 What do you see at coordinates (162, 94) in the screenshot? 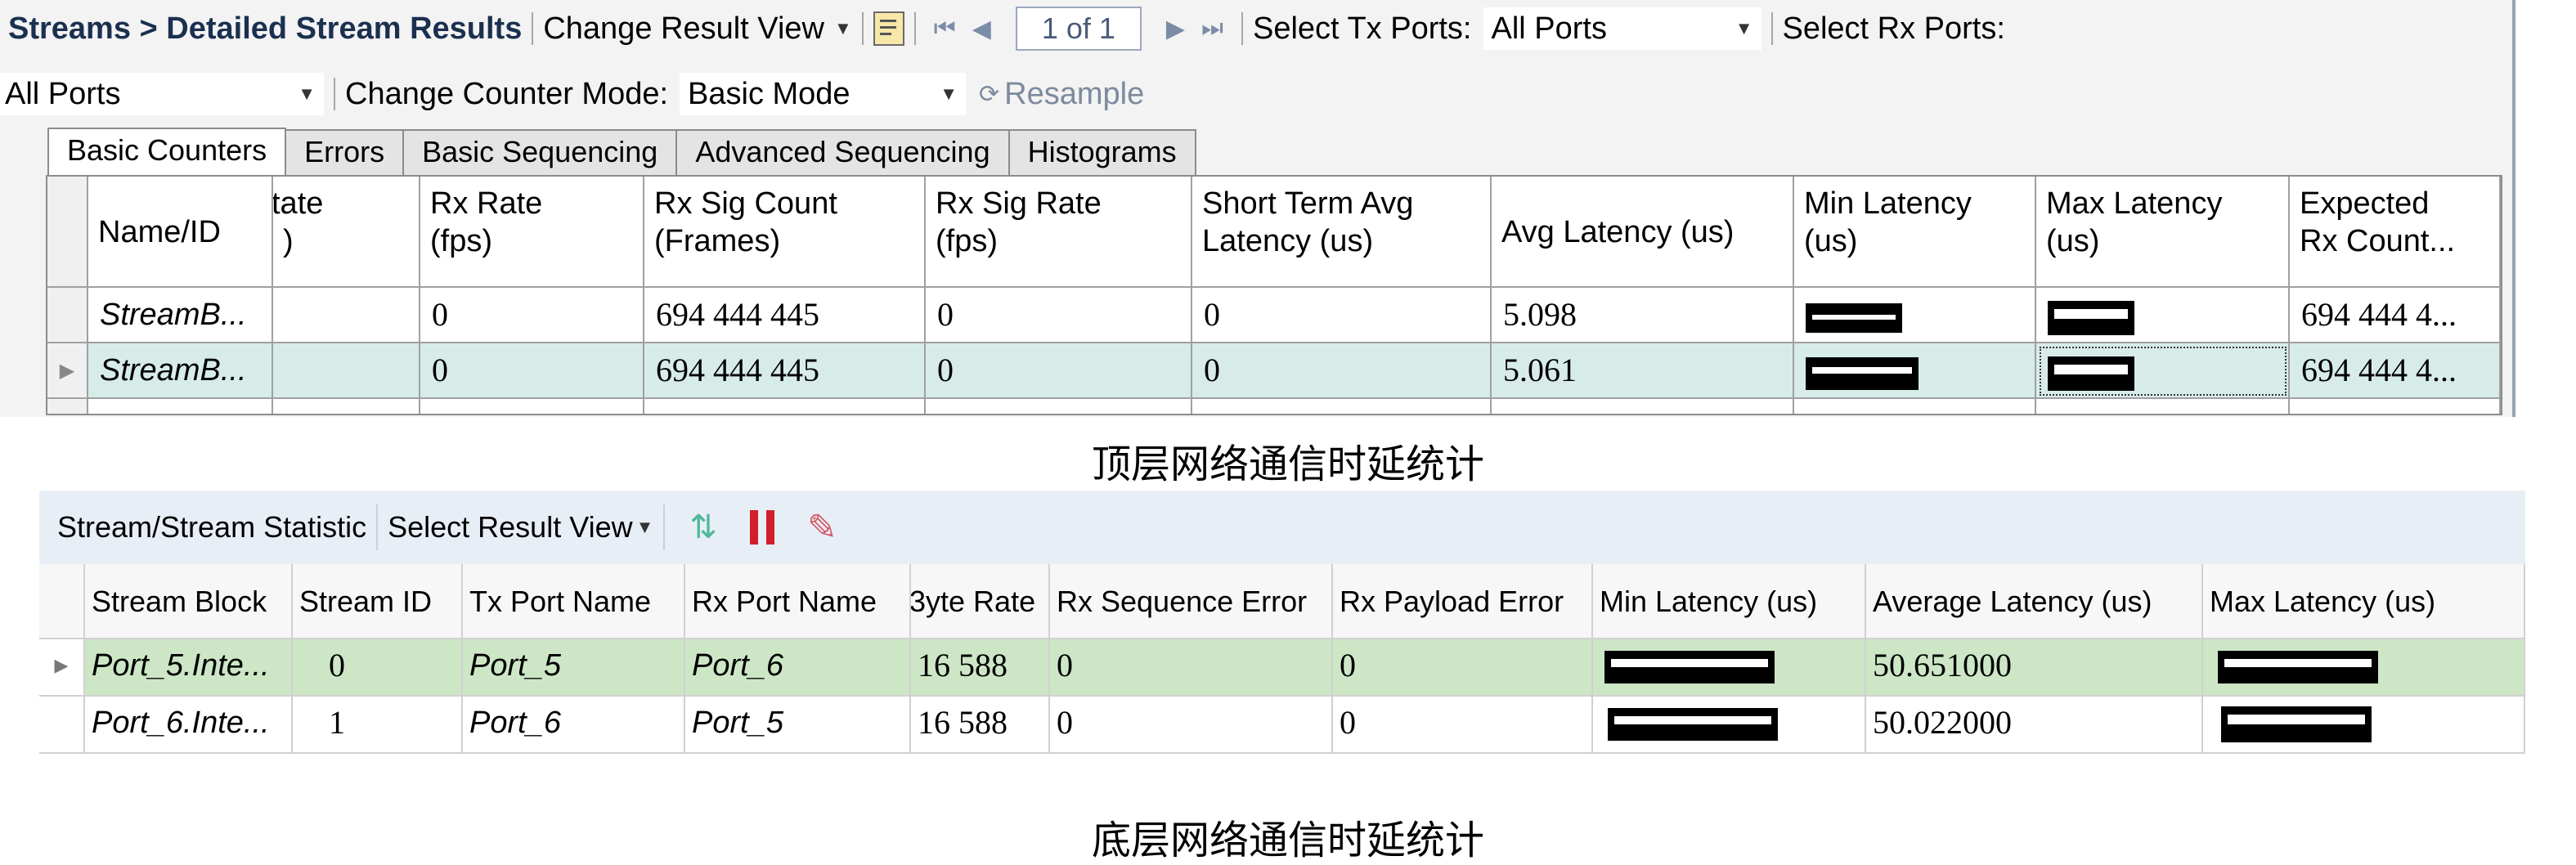
I see `select-rx-ports-dropdown: All Ports ▼` at bounding box center [162, 94].